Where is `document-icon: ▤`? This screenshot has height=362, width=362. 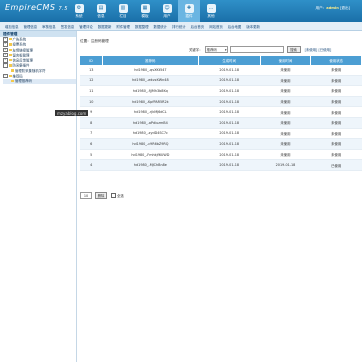
document-icon: ▤ is located at coordinates (101, 8).